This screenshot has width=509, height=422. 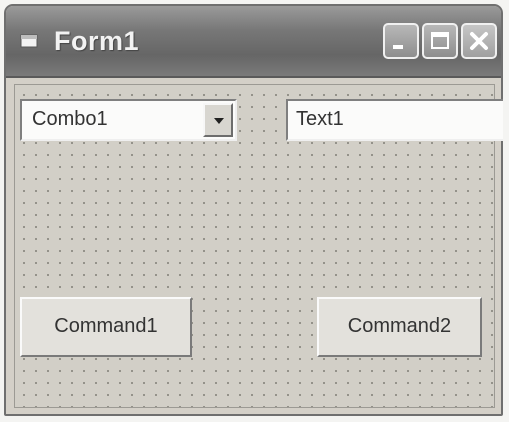 I want to click on close-button, so click(x=479, y=41).